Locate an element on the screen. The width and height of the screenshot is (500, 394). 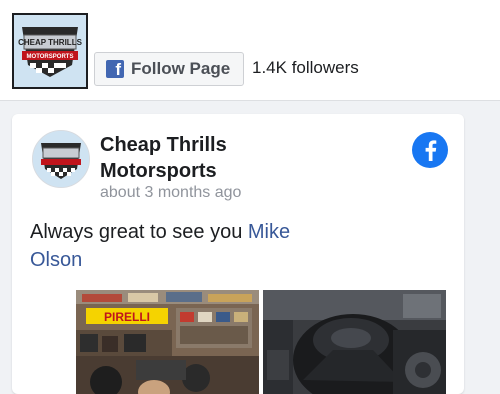
post-text: Always great to see you Mike Olson is located at coordinates (180, 246).